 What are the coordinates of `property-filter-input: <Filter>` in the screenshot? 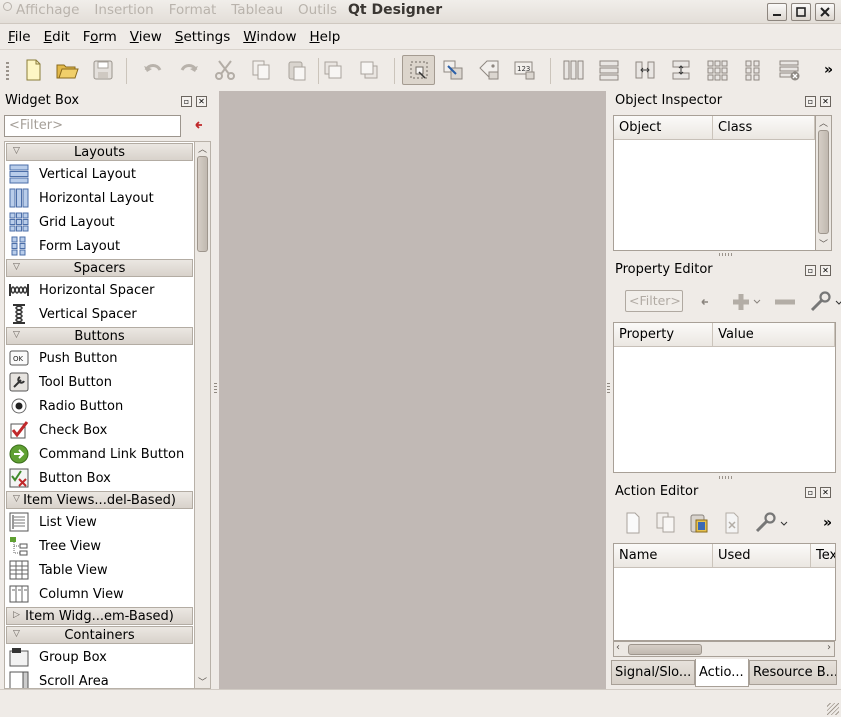 It's located at (654, 301).